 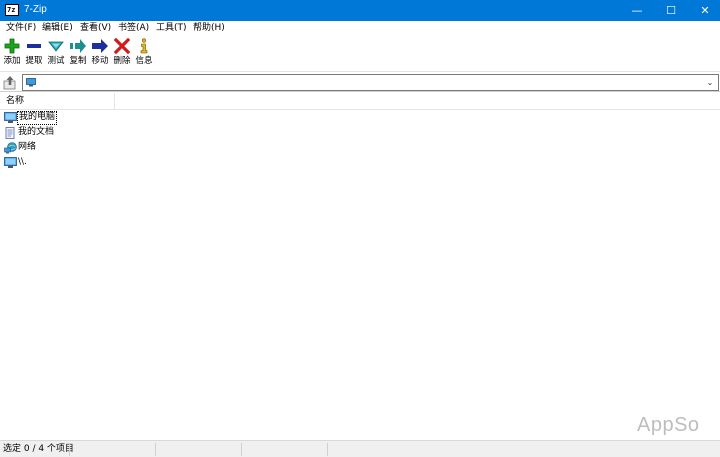 I want to click on document-icon, so click(x=10, y=133).